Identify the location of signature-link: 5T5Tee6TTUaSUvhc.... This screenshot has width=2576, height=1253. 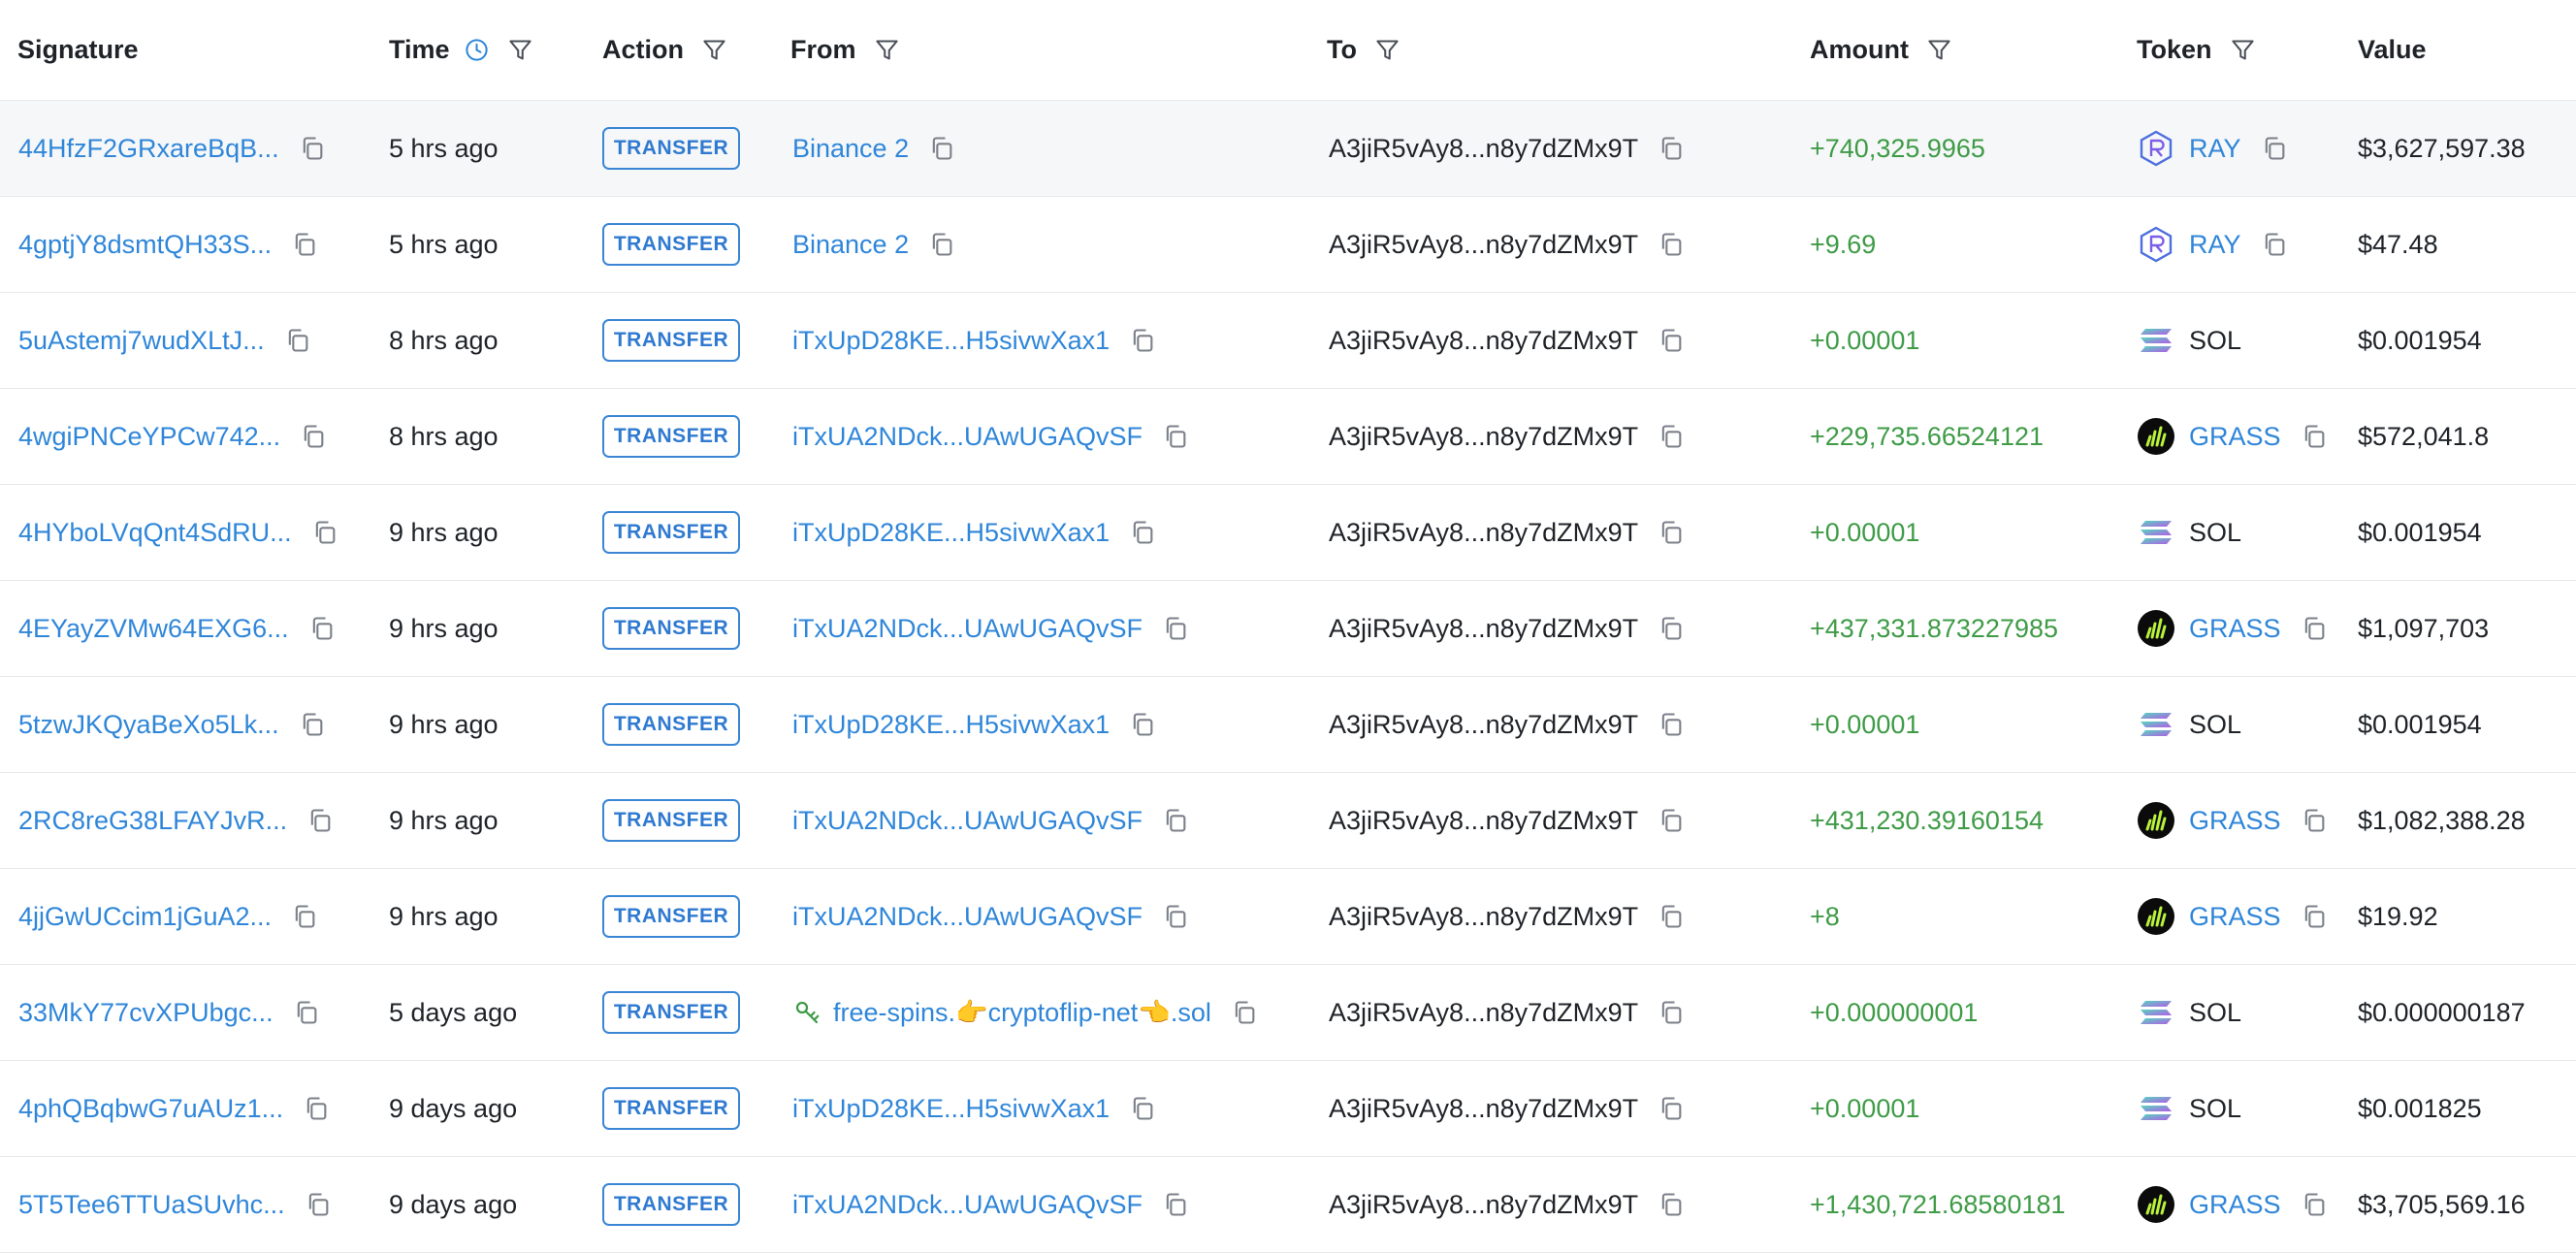
(151, 1205).